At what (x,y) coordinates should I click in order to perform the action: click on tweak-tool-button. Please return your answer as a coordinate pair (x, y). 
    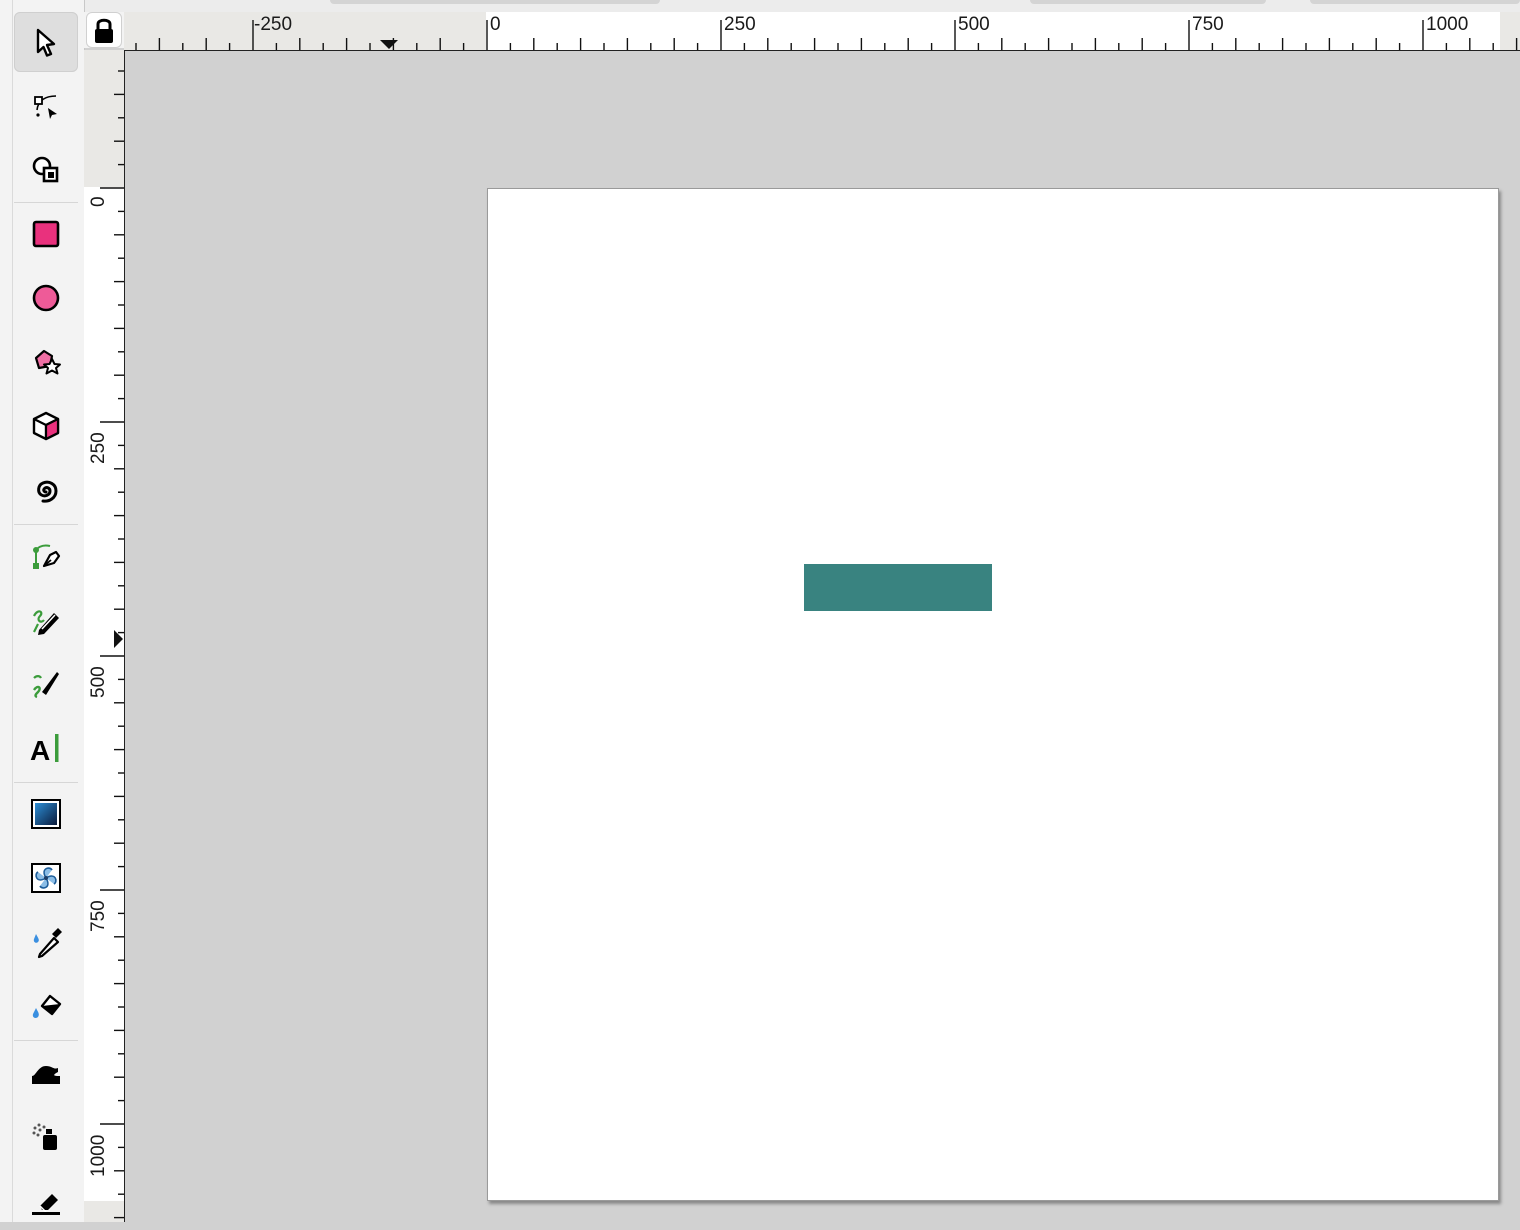
    Looking at the image, I should click on (46, 1072).